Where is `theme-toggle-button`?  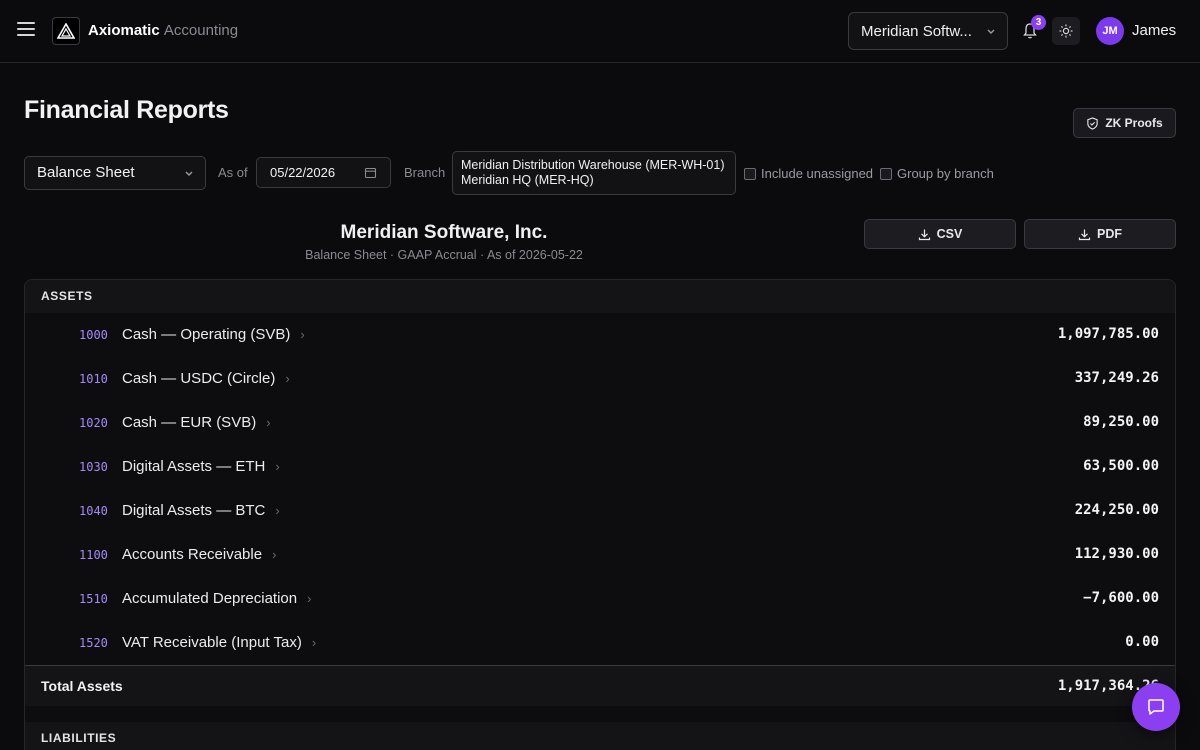
theme-toggle-button is located at coordinates (1066, 31).